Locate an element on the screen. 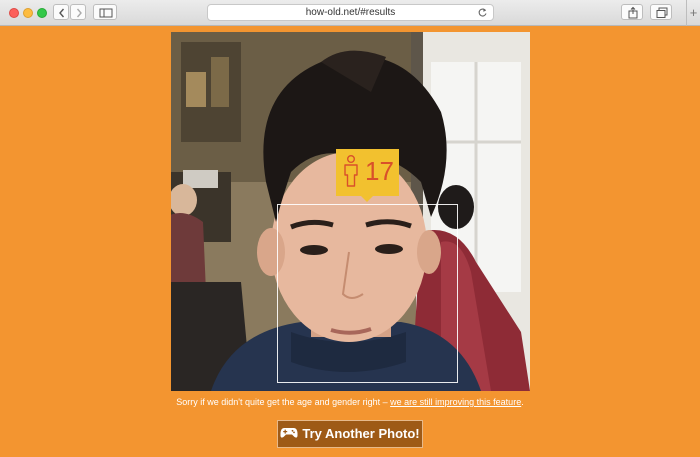  minimize-window-button is located at coordinates (28, 13).